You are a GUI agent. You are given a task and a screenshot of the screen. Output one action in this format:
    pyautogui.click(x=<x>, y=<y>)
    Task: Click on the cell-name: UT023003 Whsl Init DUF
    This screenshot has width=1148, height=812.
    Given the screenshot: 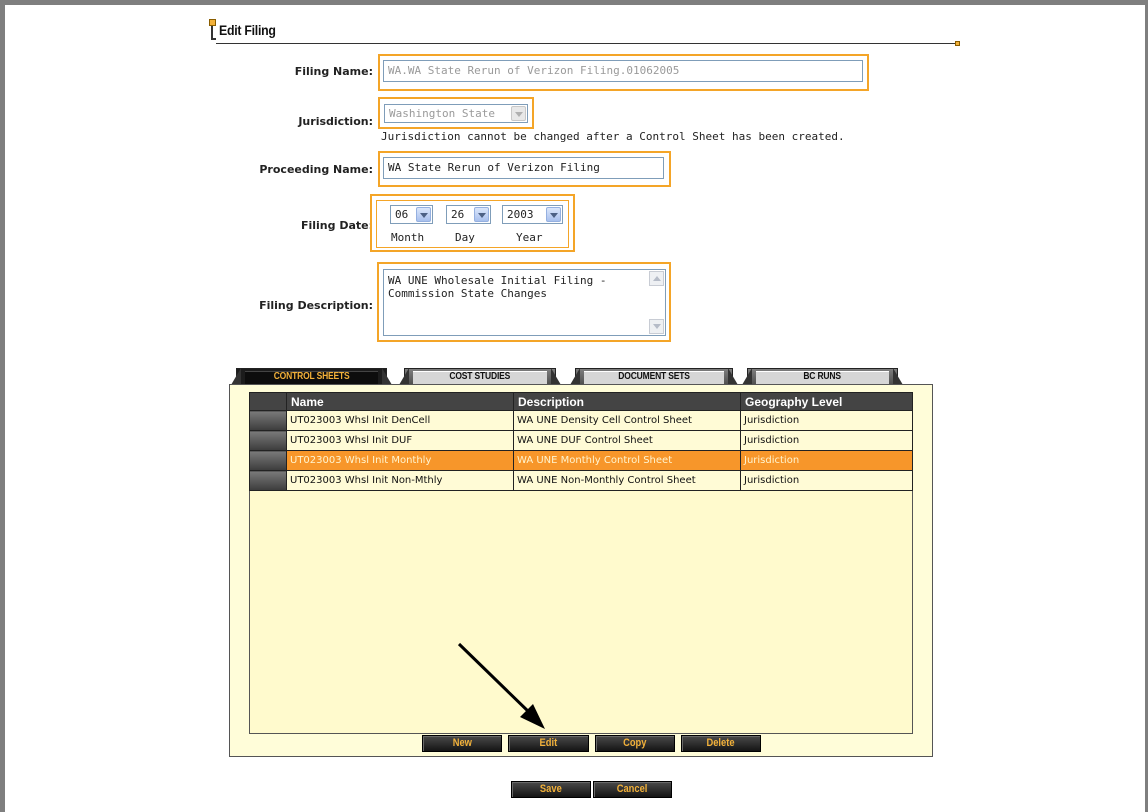 What is the action you would take?
    pyautogui.click(x=400, y=440)
    